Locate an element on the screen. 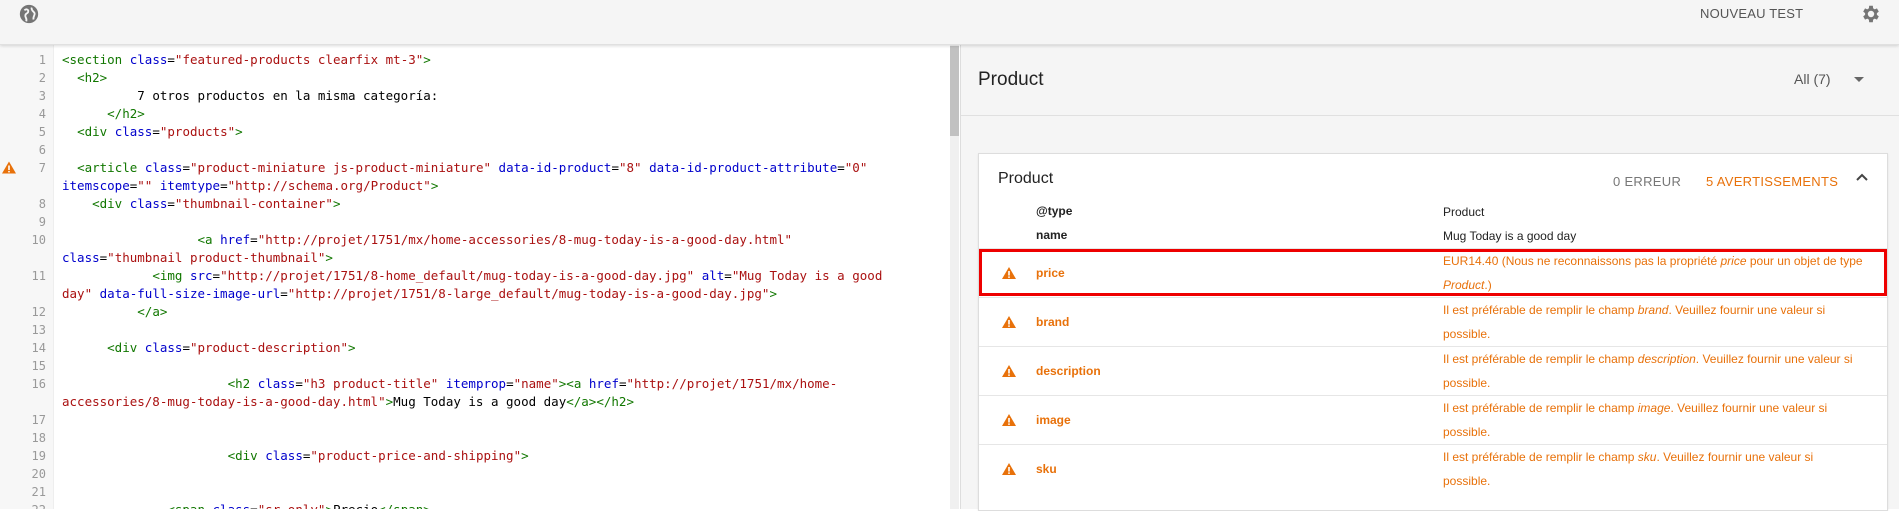 This screenshot has width=1899, height=511. line-number: 18 is located at coordinates (38, 438).